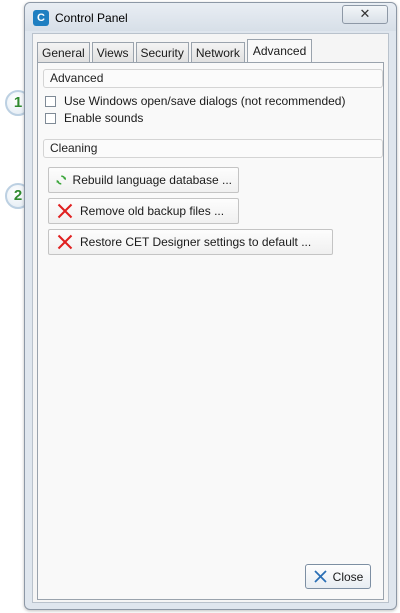 Image resolution: width=400 pixels, height=613 pixels. What do you see at coordinates (41, 18) in the screenshot?
I see `app-logo-icon: C` at bounding box center [41, 18].